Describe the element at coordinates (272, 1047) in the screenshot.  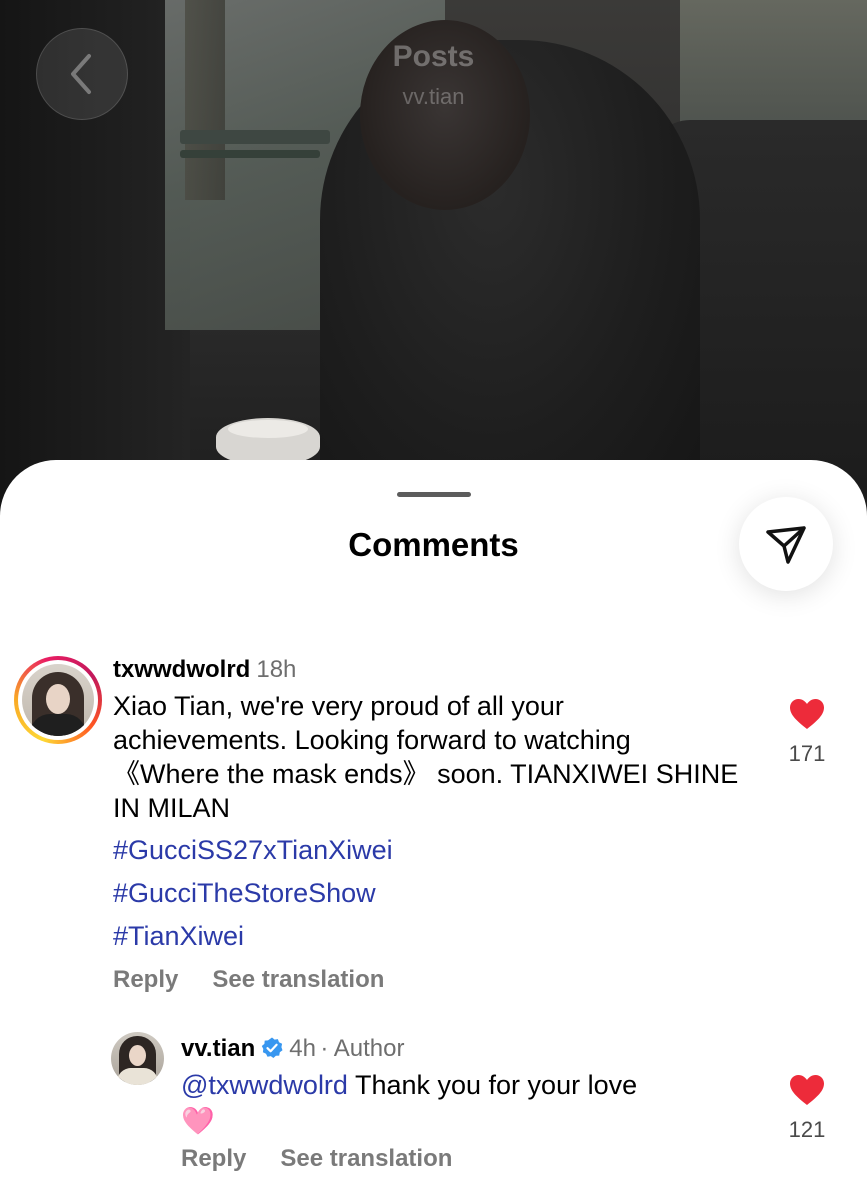
I see `verified-badge-icon` at that location.